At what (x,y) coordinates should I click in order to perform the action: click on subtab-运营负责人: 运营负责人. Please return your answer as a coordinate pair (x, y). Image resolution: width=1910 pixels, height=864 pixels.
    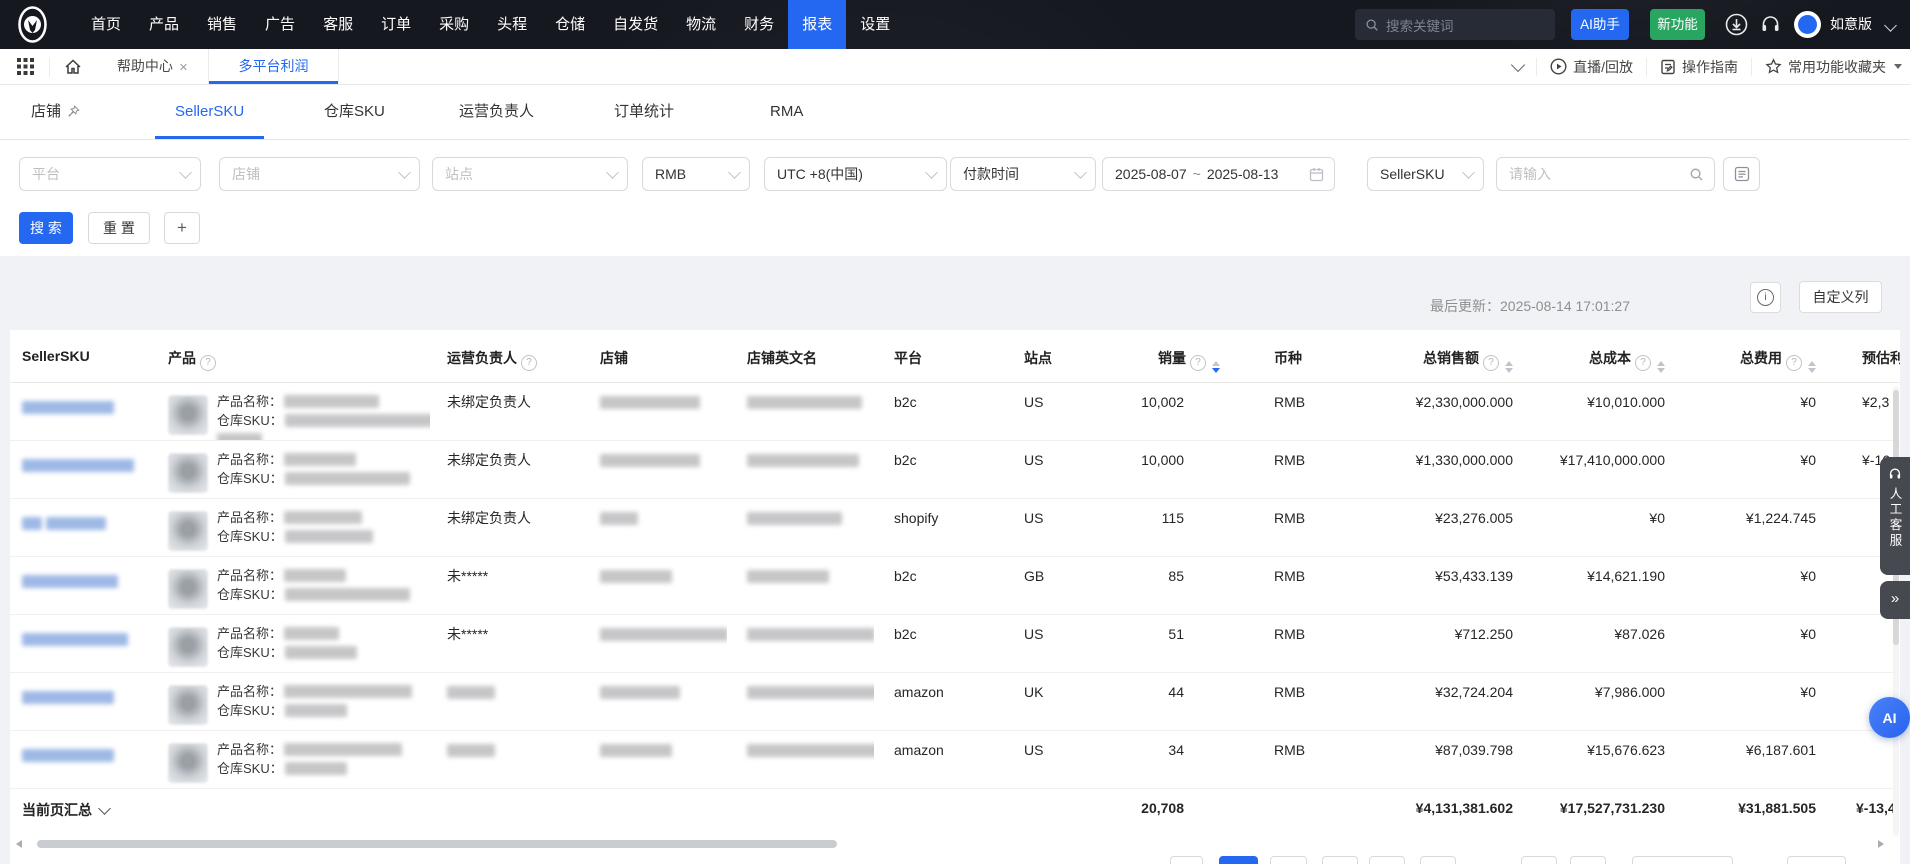
    Looking at the image, I should click on (496, 112).